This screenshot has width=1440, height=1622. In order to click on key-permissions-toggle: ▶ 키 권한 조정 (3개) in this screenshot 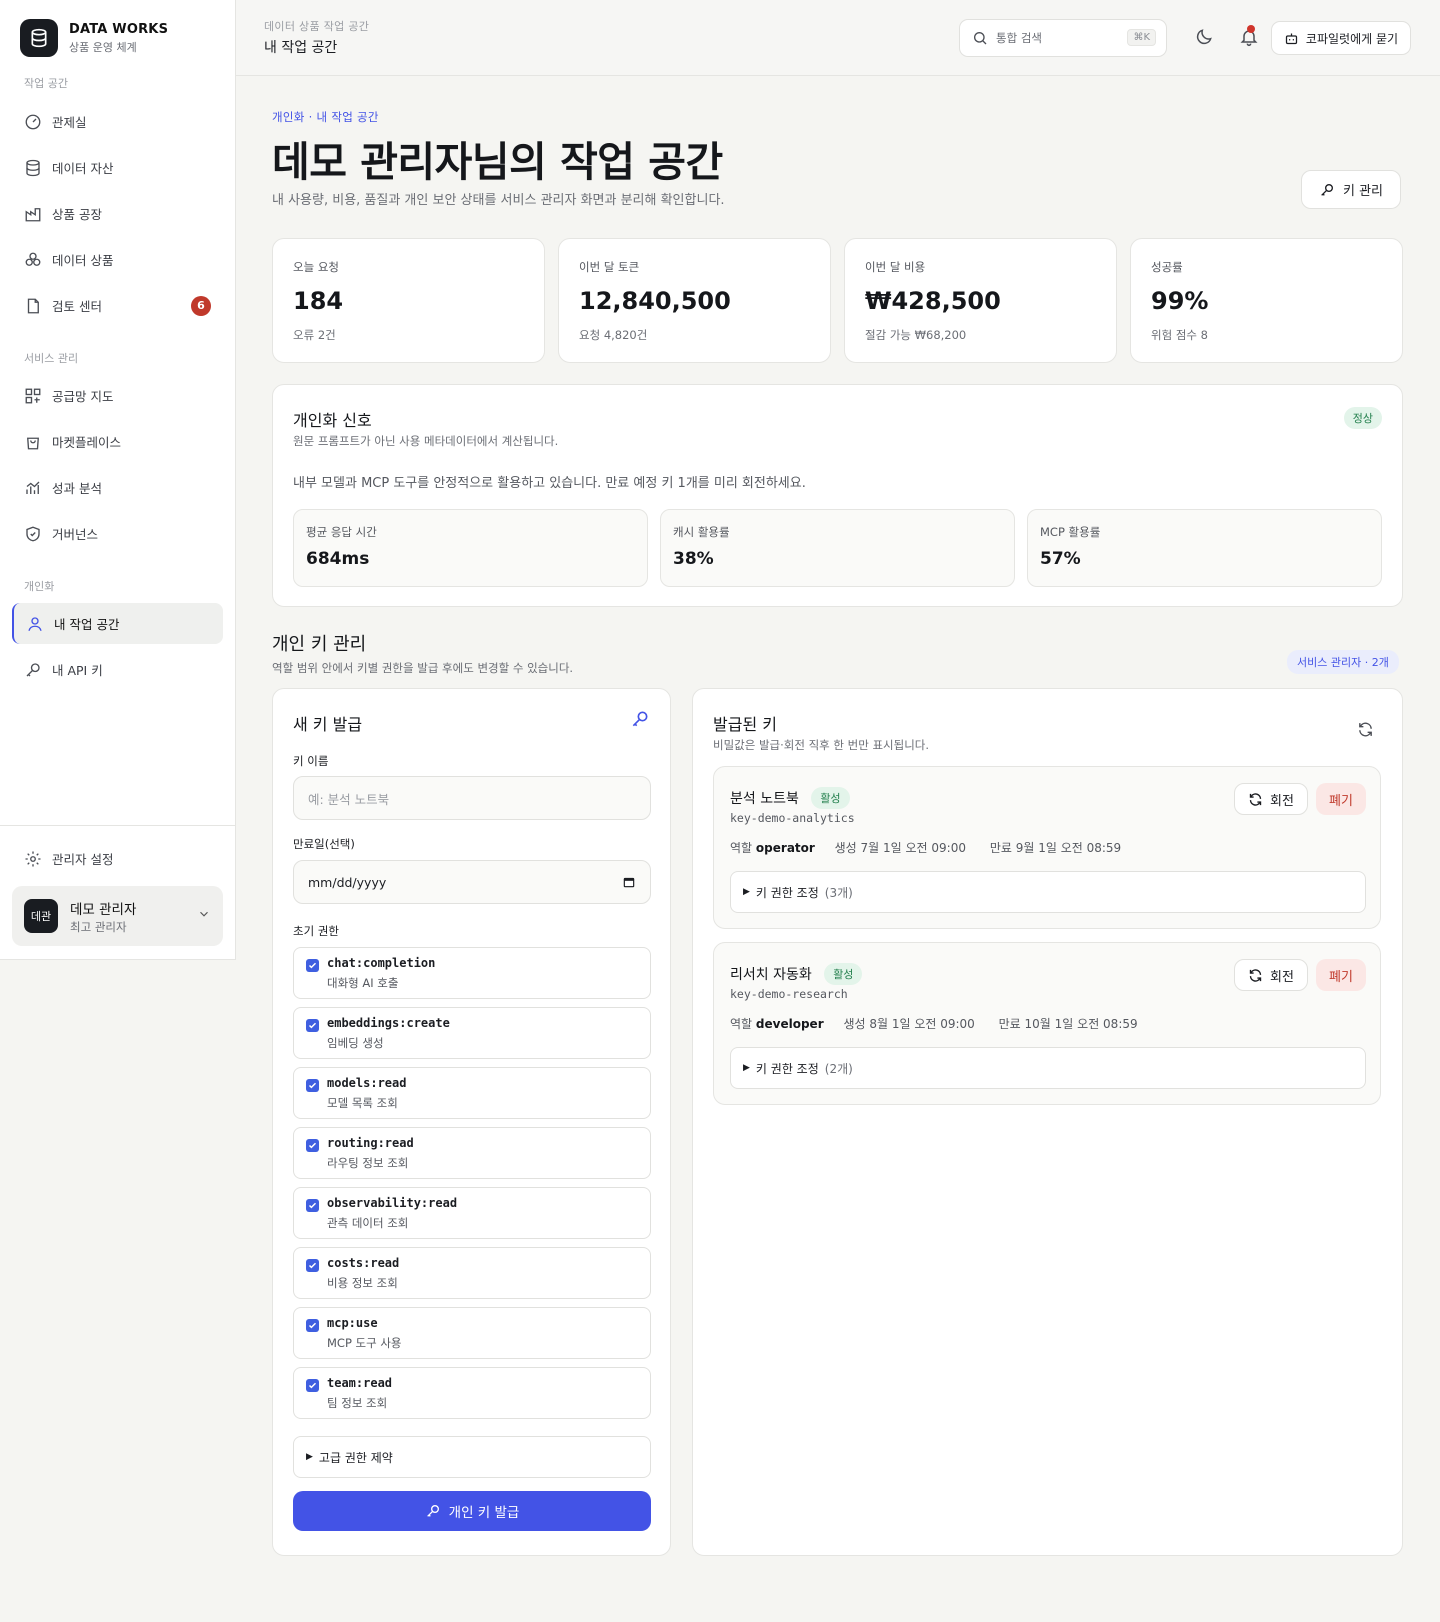, I will do `click(1048, 892)`.